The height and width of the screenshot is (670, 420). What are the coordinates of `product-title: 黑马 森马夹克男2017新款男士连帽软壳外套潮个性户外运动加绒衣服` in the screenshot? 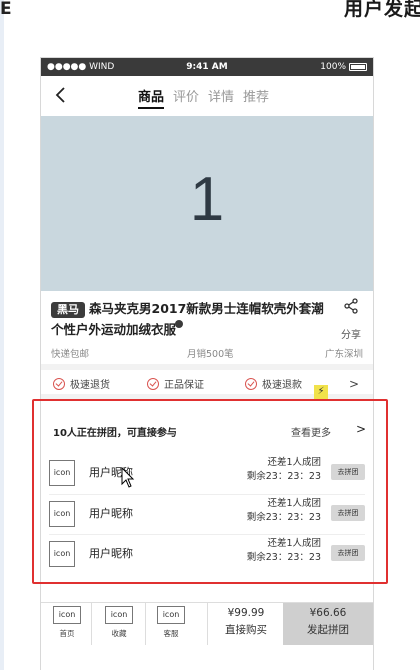 It's located at (190, 319).